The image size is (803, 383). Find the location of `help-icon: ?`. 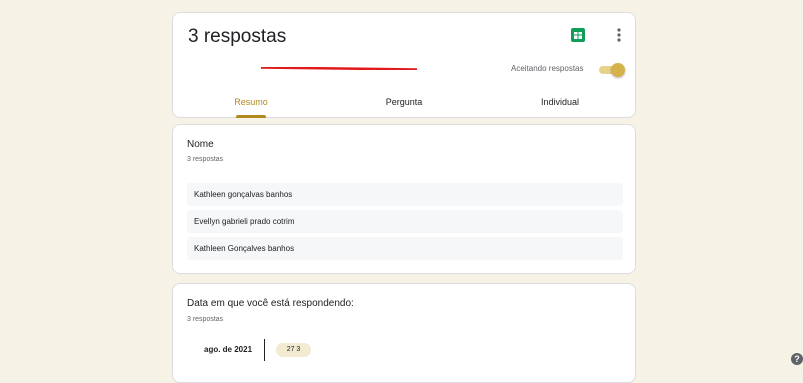

help-icon: ? is located at coordinates (797, 359).